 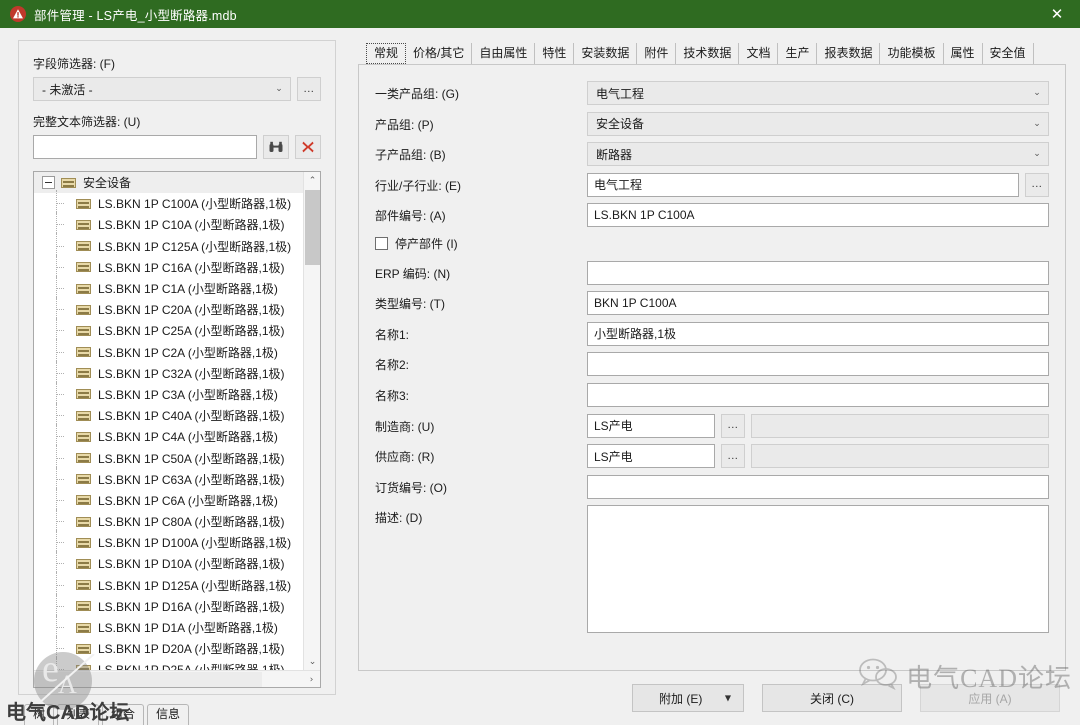 I want to click on tab-1: 价格/其它, so click(x=439, y=53).